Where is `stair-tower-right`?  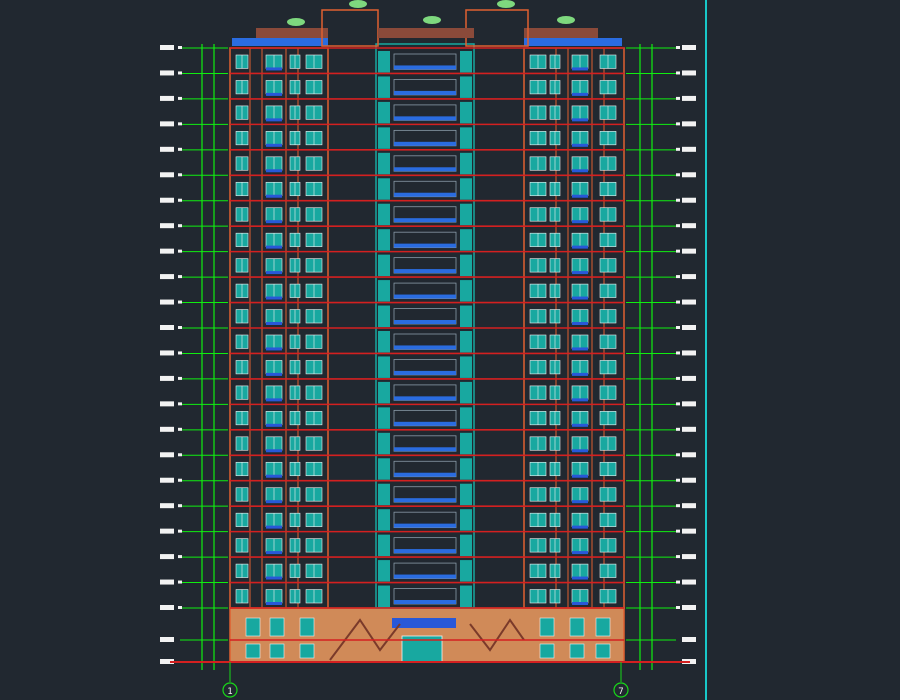
stair-tower-right is located at coordinates (497, 28).